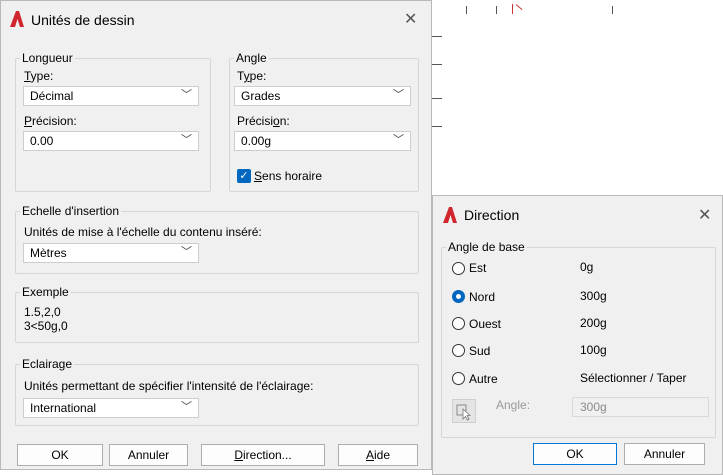 Image resolution: width=723 pixels, height=475 pixels. Describe the element at coordinates (378, 455) in the screenshot. I see `help-button: Aide` at that location.